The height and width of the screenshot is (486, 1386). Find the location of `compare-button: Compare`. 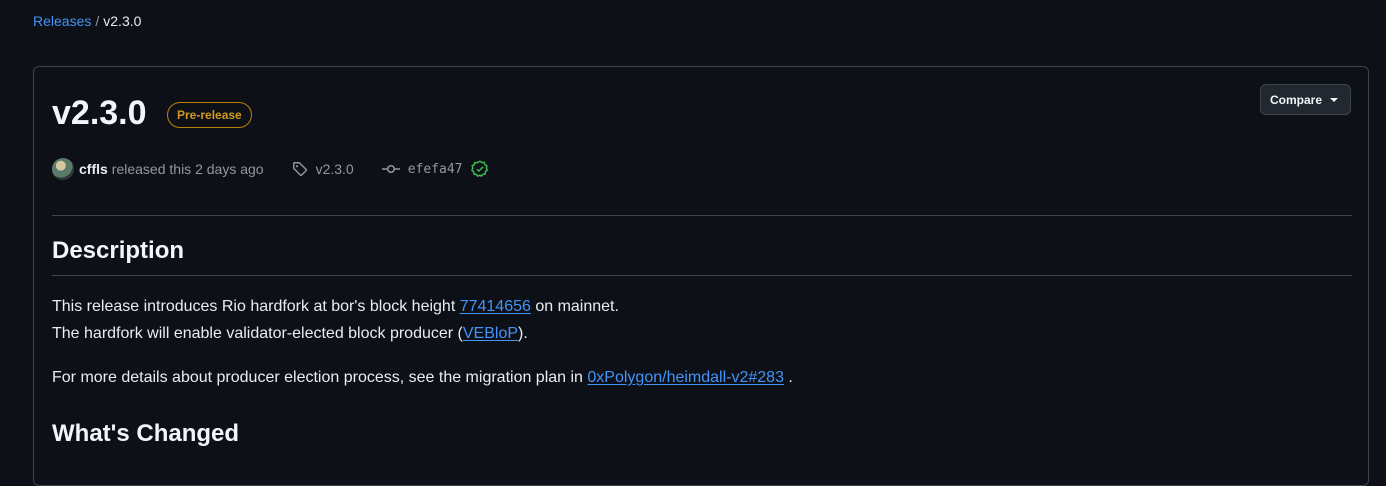

compare-button: Compare is located at coordinates (1305, 99).